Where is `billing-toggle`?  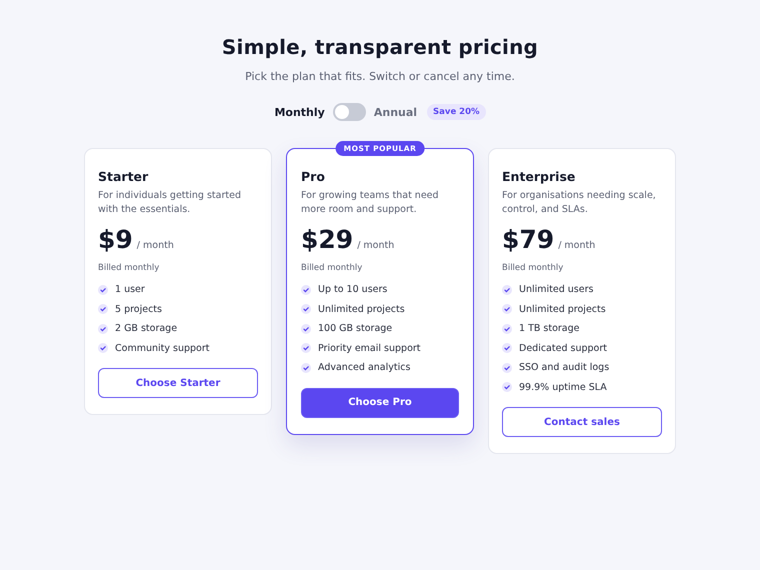 billing-toggle is located at coordinates (349, 112).